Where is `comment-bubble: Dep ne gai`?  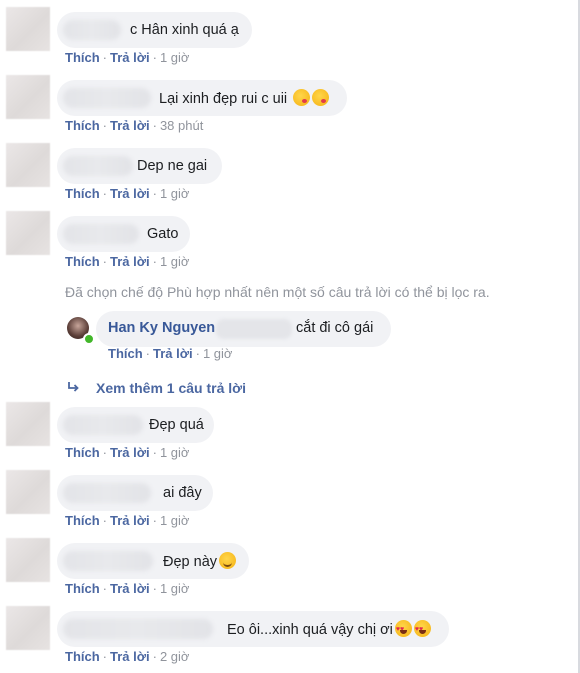
comment-bubble: Dep ne gai is located at coordinates (139, 166).